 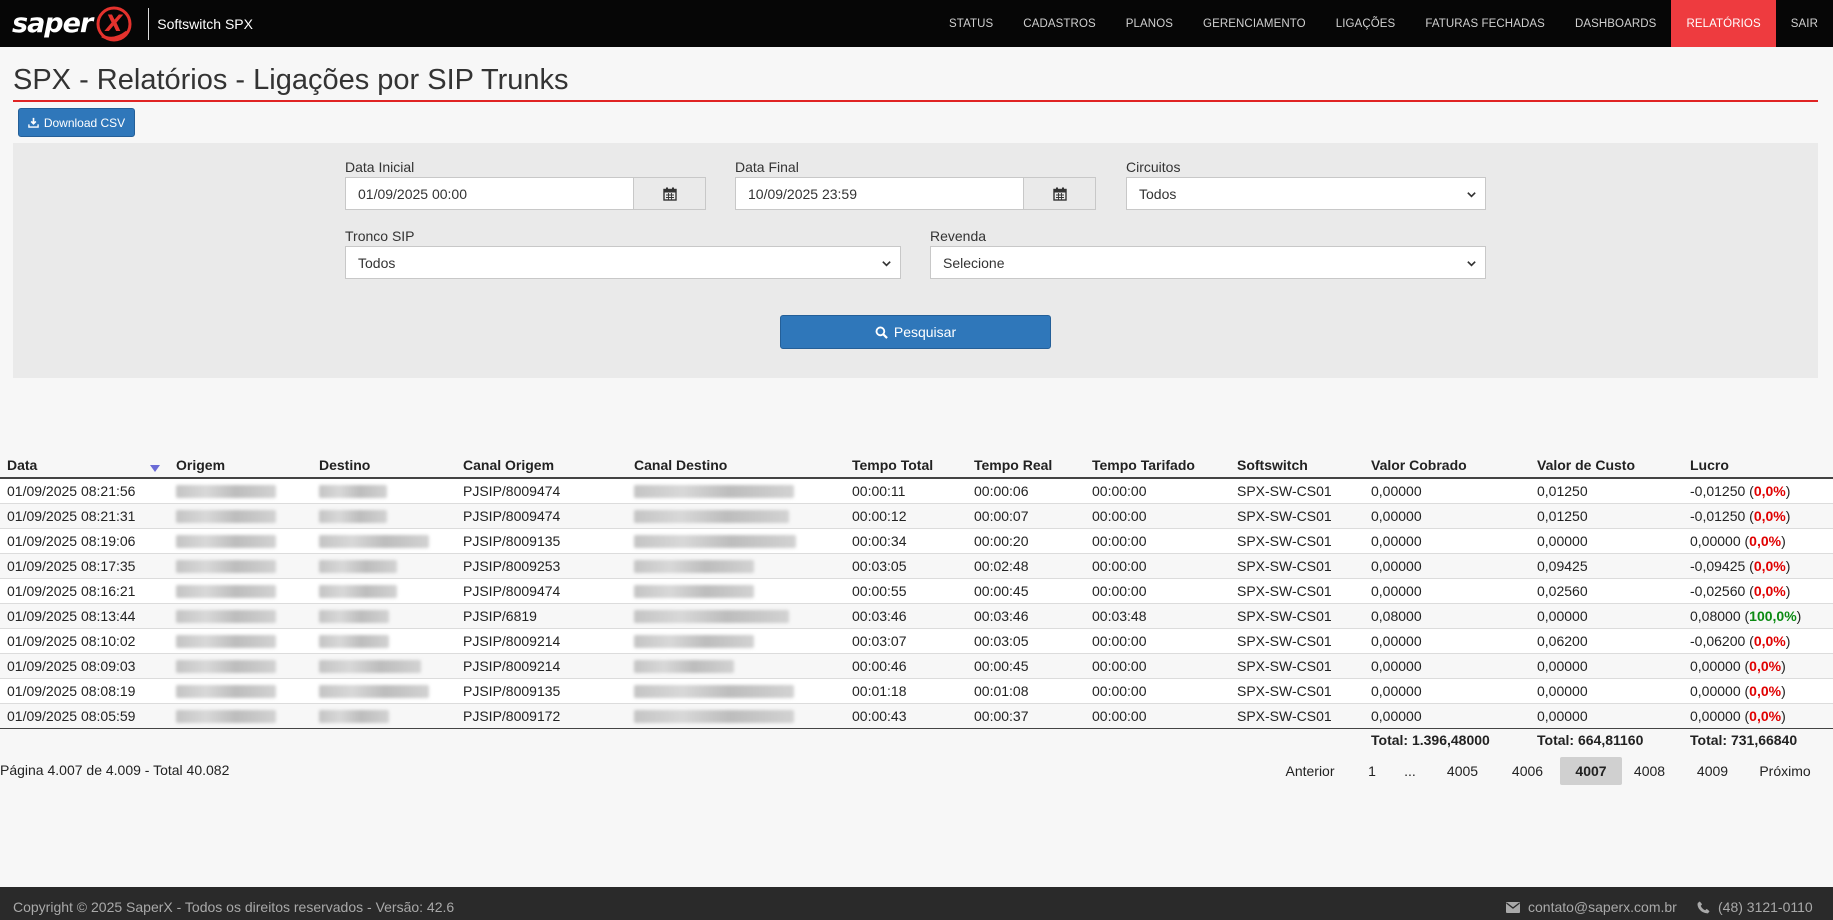 I want to click on lucro-value: 0,00000, so click(x=1715, y=541).